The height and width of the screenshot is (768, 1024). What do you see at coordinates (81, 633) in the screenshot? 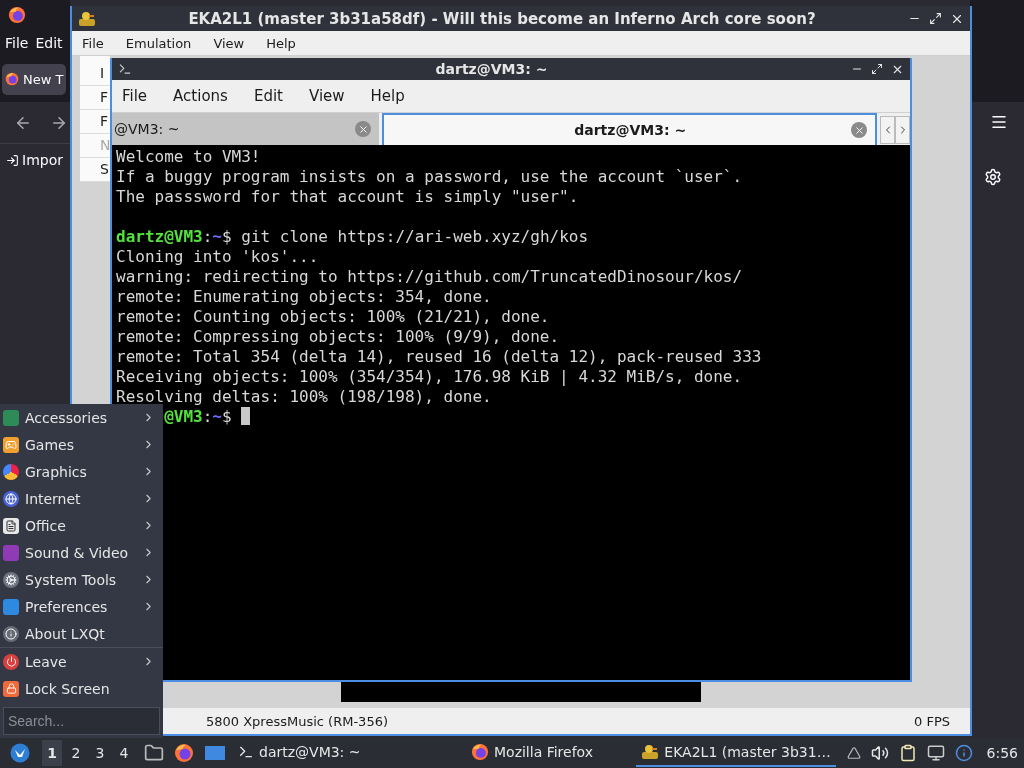
I see `menu-item: About LXQt` at bounding box center [81, 633].